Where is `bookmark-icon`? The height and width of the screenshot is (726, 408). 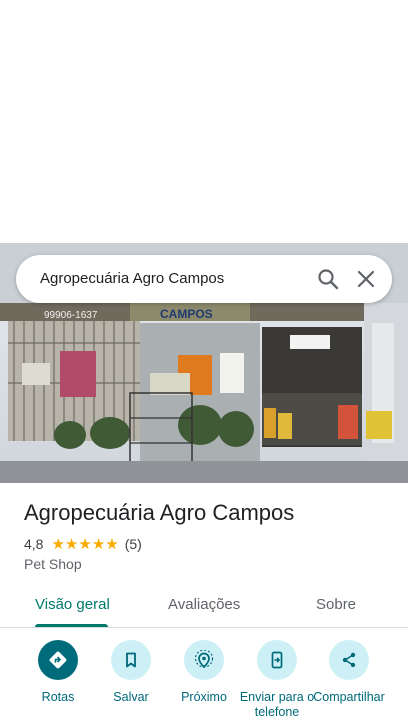
bookmark-icon is located at coordinates (131, 660).